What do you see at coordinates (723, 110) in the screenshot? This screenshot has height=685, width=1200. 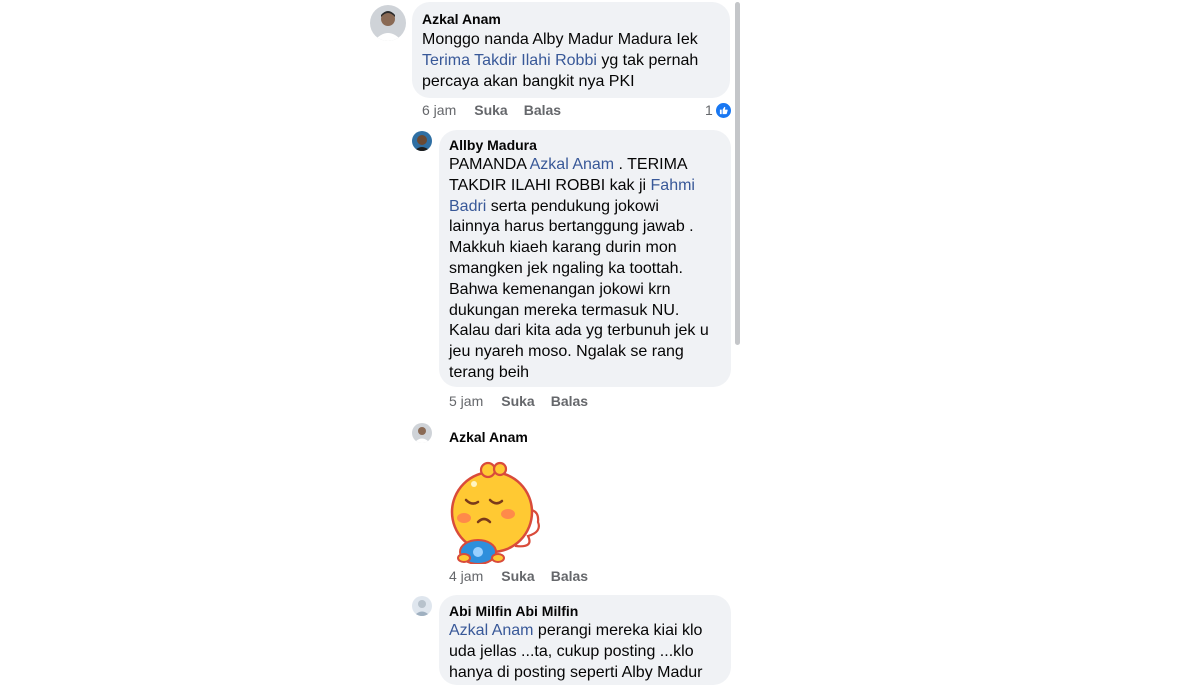 I see `thumbs-up-icon` at bounding box center [723, 110].